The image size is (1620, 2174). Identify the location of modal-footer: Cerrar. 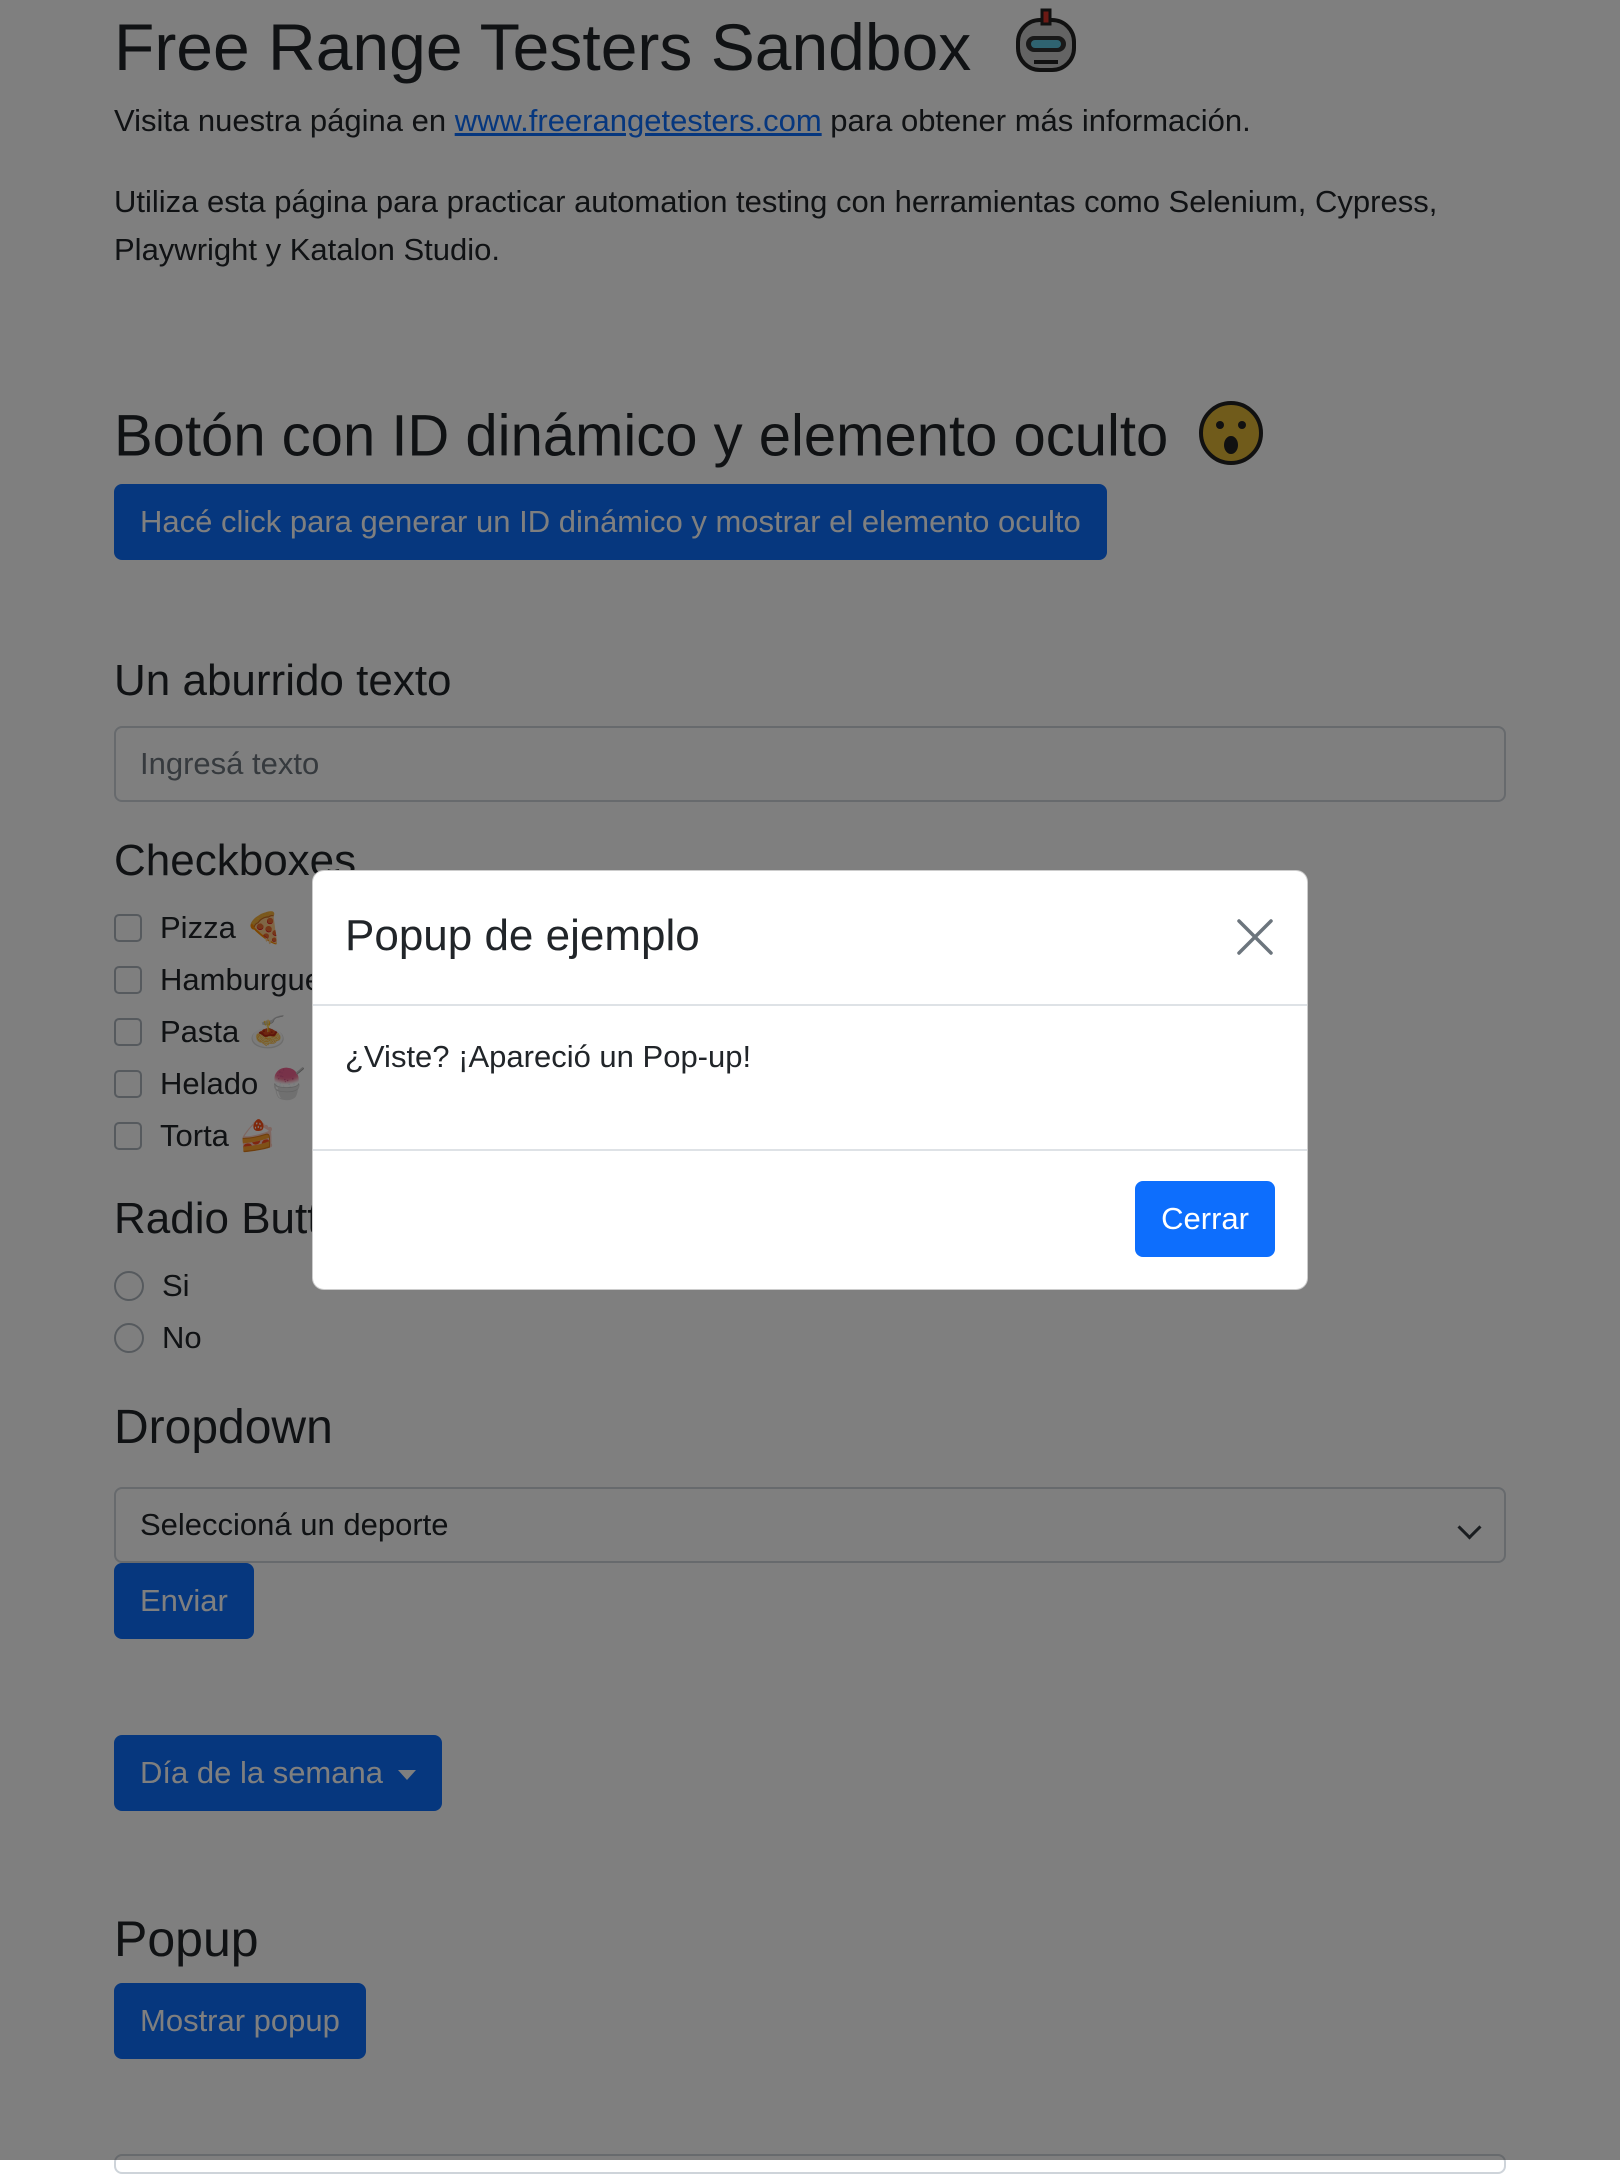
(810, 1220).